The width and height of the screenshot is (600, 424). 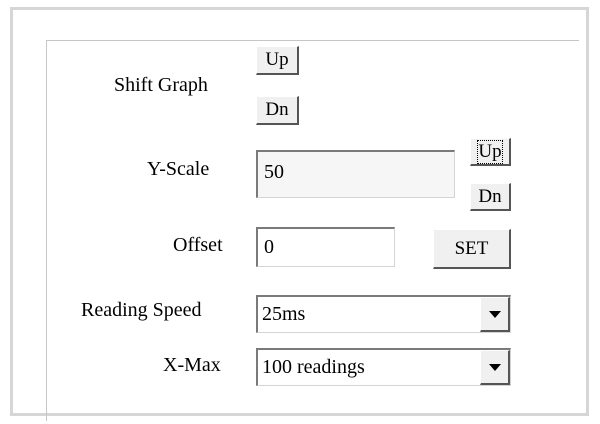 I want to click on y-scale-value: 50, so click(x=274, y=172).